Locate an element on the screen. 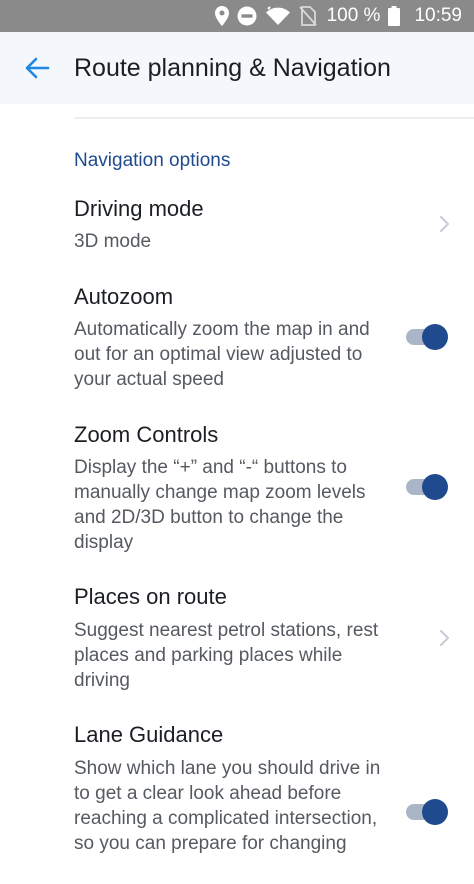 The width and height of the screenshot is (474, 884). arrow-left-icon is located at coordinates (37, 68).